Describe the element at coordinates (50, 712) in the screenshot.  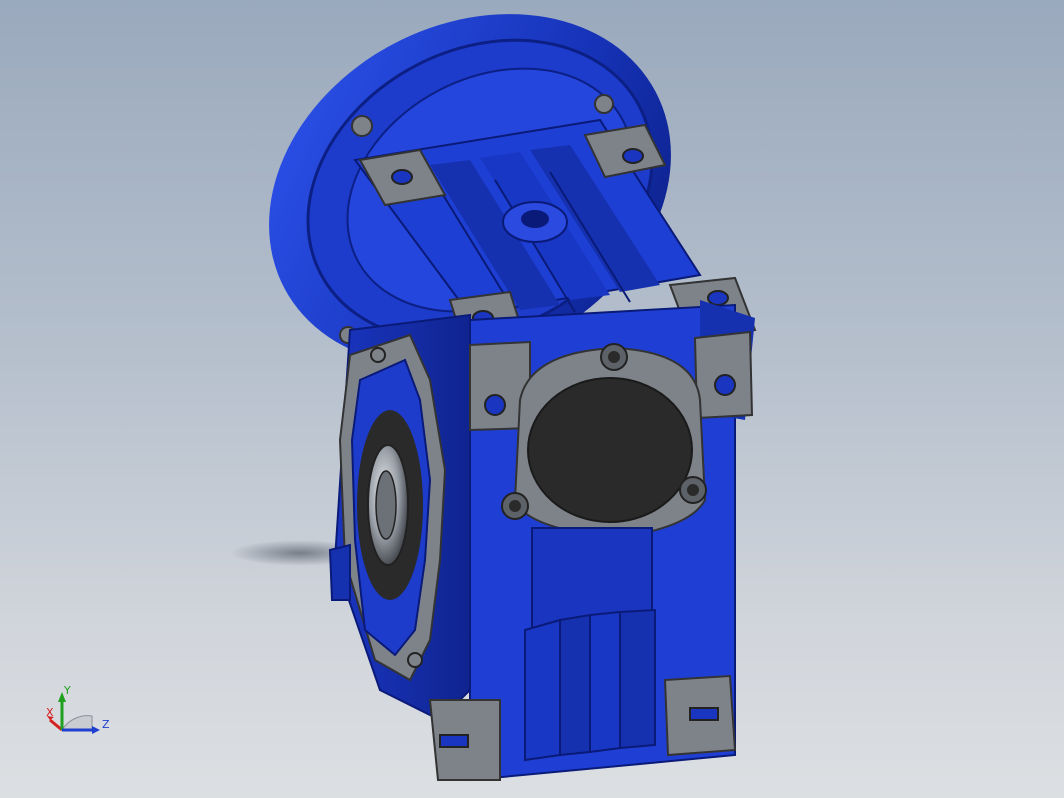
I see `triad-x-label: X` at that location.